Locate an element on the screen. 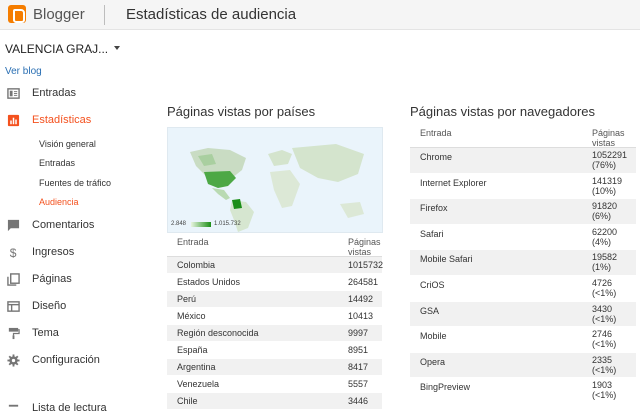 The image size is (640, 411). sidebar-item-comentarios: Comentarios is located at coordinates (70, 226).